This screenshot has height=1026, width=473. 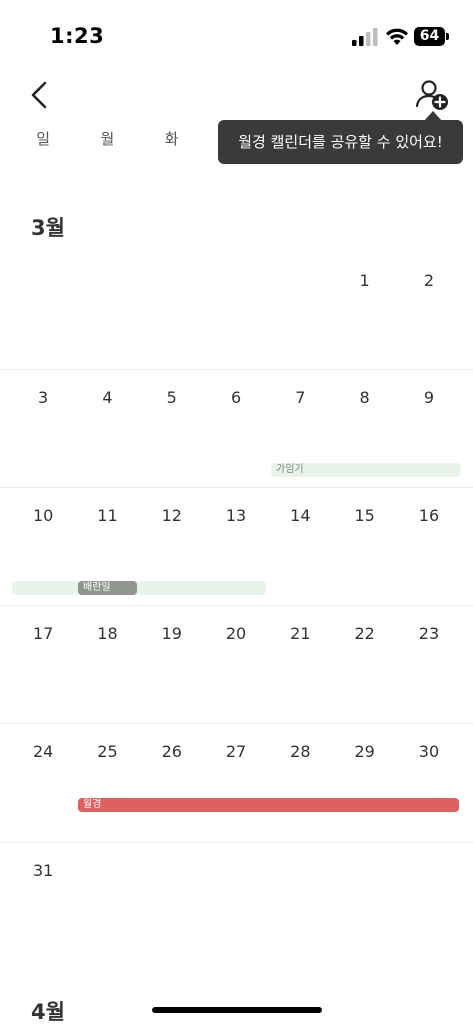 I want to click on calendar-week: 31, so click(x=236, y=901).